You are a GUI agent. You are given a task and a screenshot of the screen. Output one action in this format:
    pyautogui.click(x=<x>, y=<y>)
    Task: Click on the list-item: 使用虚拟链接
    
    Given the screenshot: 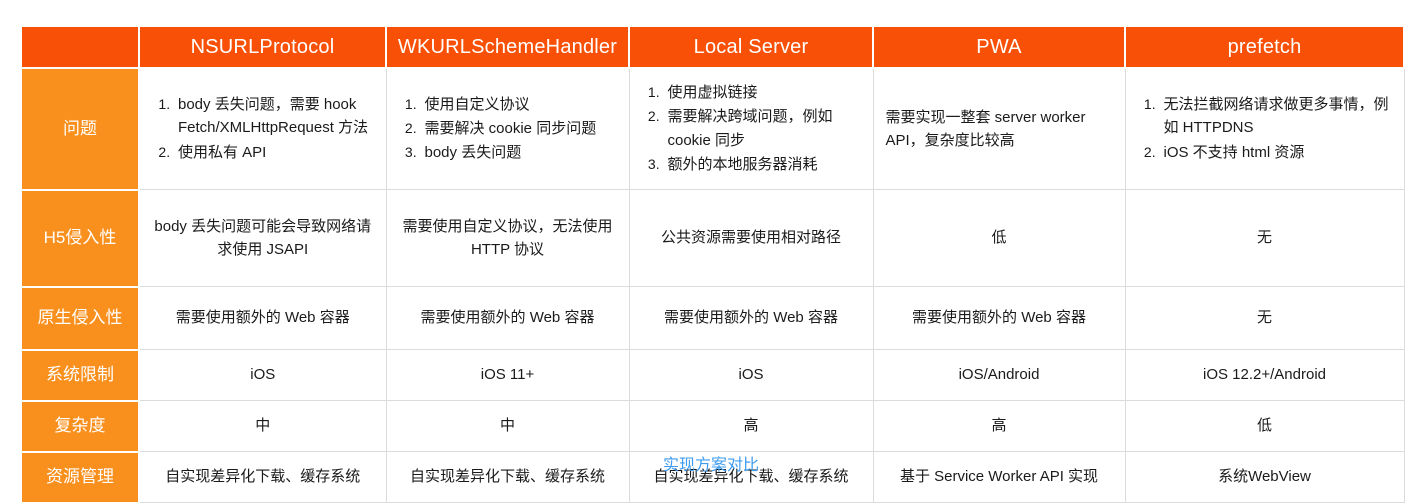 What is the action you would take?
    pyautogui.click(x=762, y=92)
    